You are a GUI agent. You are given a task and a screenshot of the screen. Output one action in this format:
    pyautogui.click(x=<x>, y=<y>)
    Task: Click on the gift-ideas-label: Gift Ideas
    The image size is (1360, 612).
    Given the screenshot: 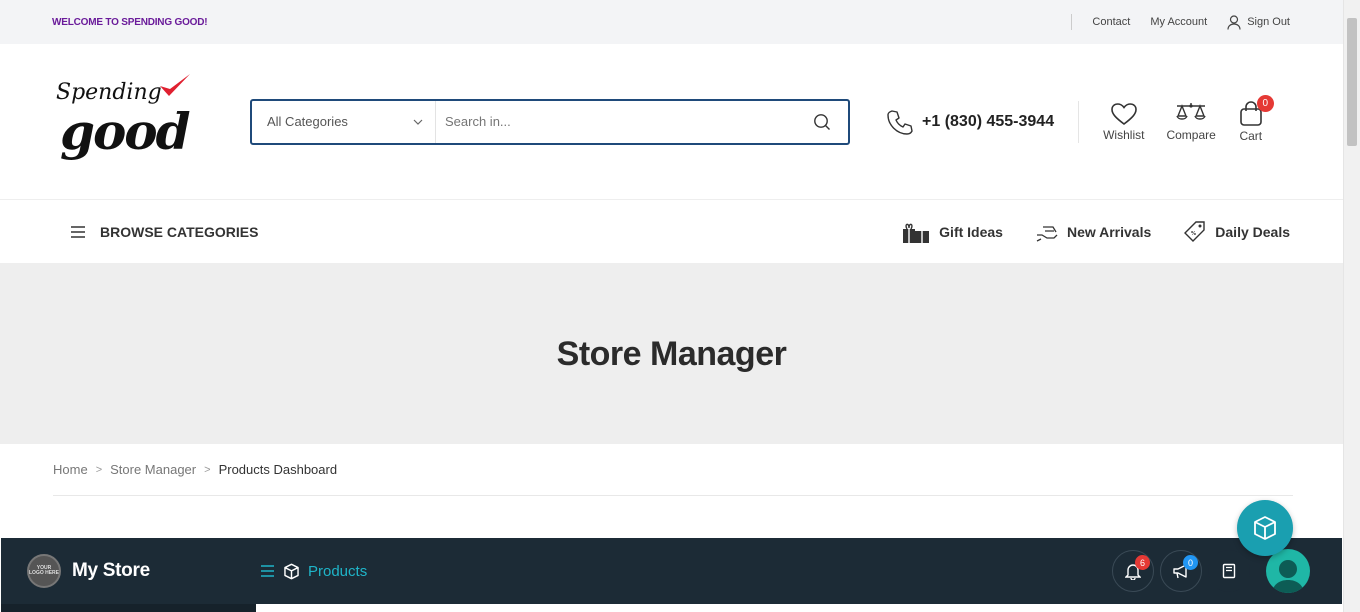 What is the action you would take?
    pyautogui.click(x=971, y=231)
    